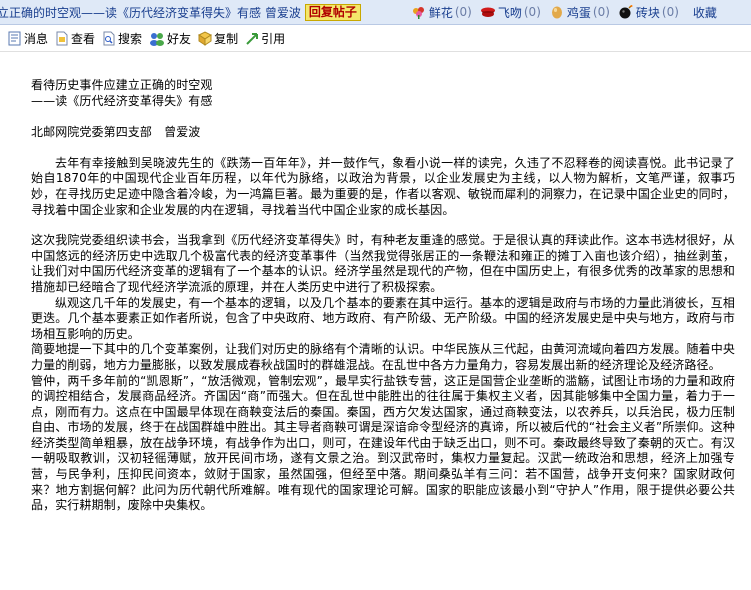  I want to click on gift-label: 飞吻, so click(509, 12).